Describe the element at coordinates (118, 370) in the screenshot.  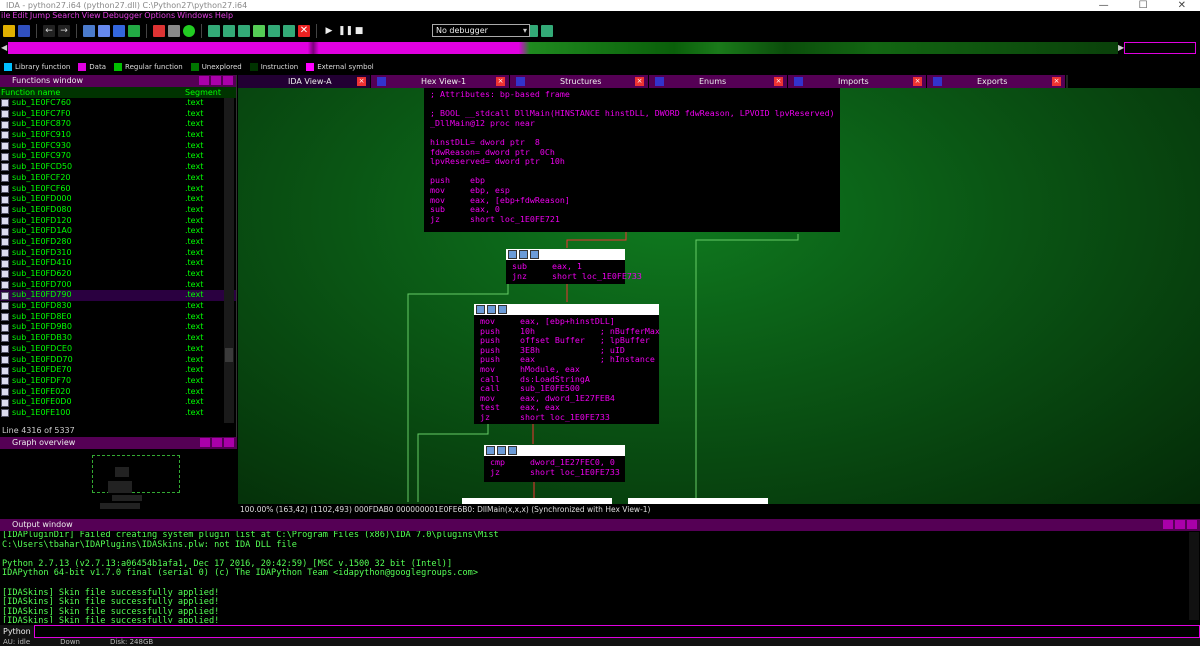
I see `function-row: sub_1E0FDE70 .text` at that location.